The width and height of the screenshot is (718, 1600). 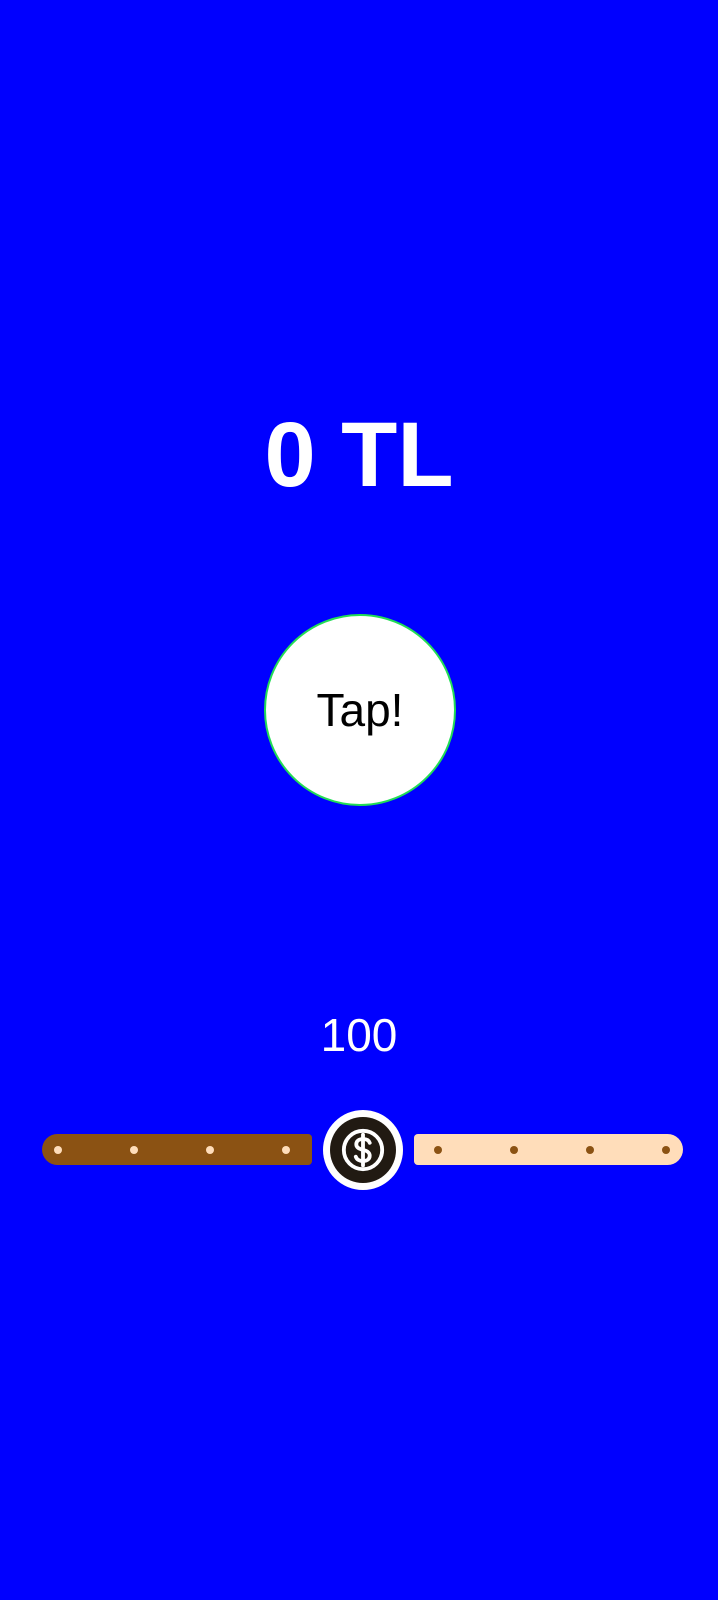 I want to click on tap-button: Tap!, so click(x=360, y=710).